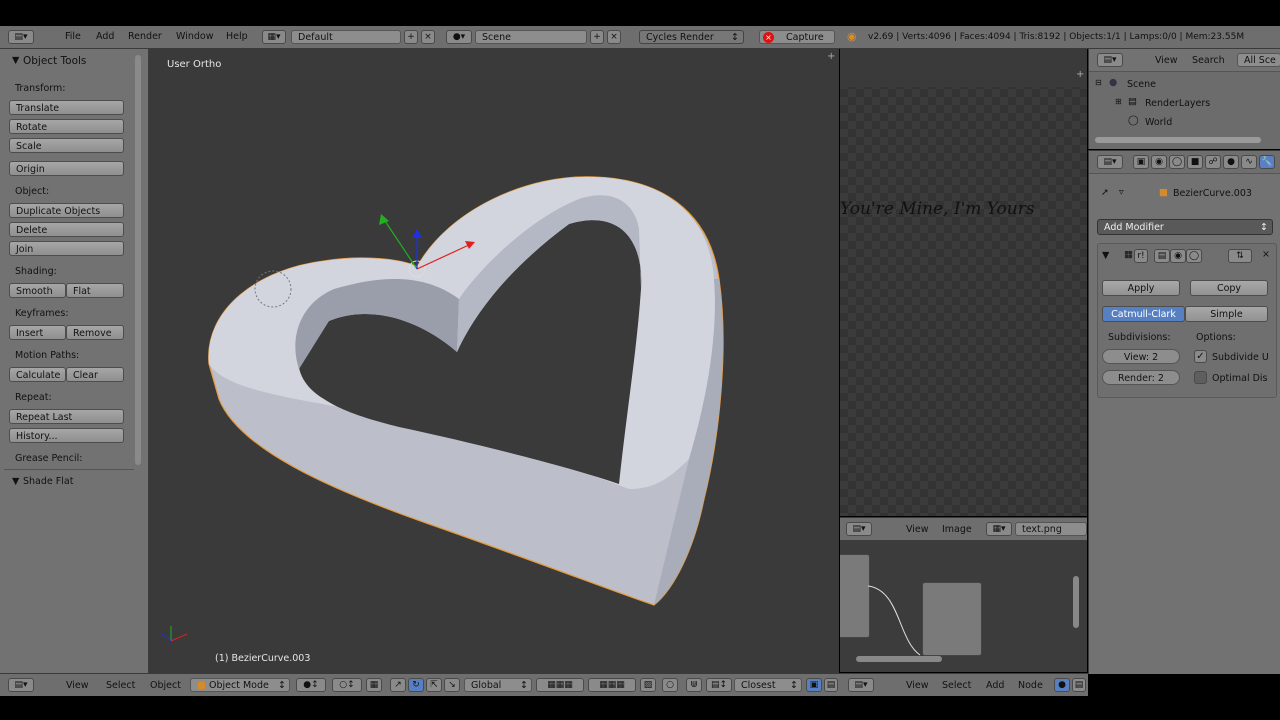 Image resolution: width=1280 pixels, height=720 pixels. What do you see at coordinates (1159, 162) in the screenshot?
I see `scene-tab-icon: ◉` at bounding box center [1159, 162].